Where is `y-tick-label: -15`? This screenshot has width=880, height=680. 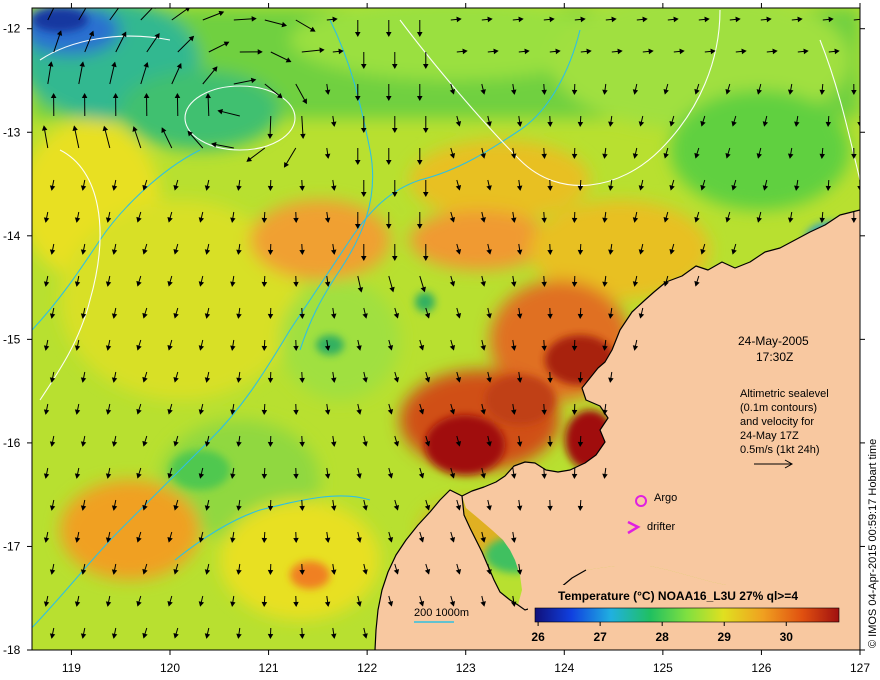 y-tick-label: -15 is located at coordinates (12, 339).